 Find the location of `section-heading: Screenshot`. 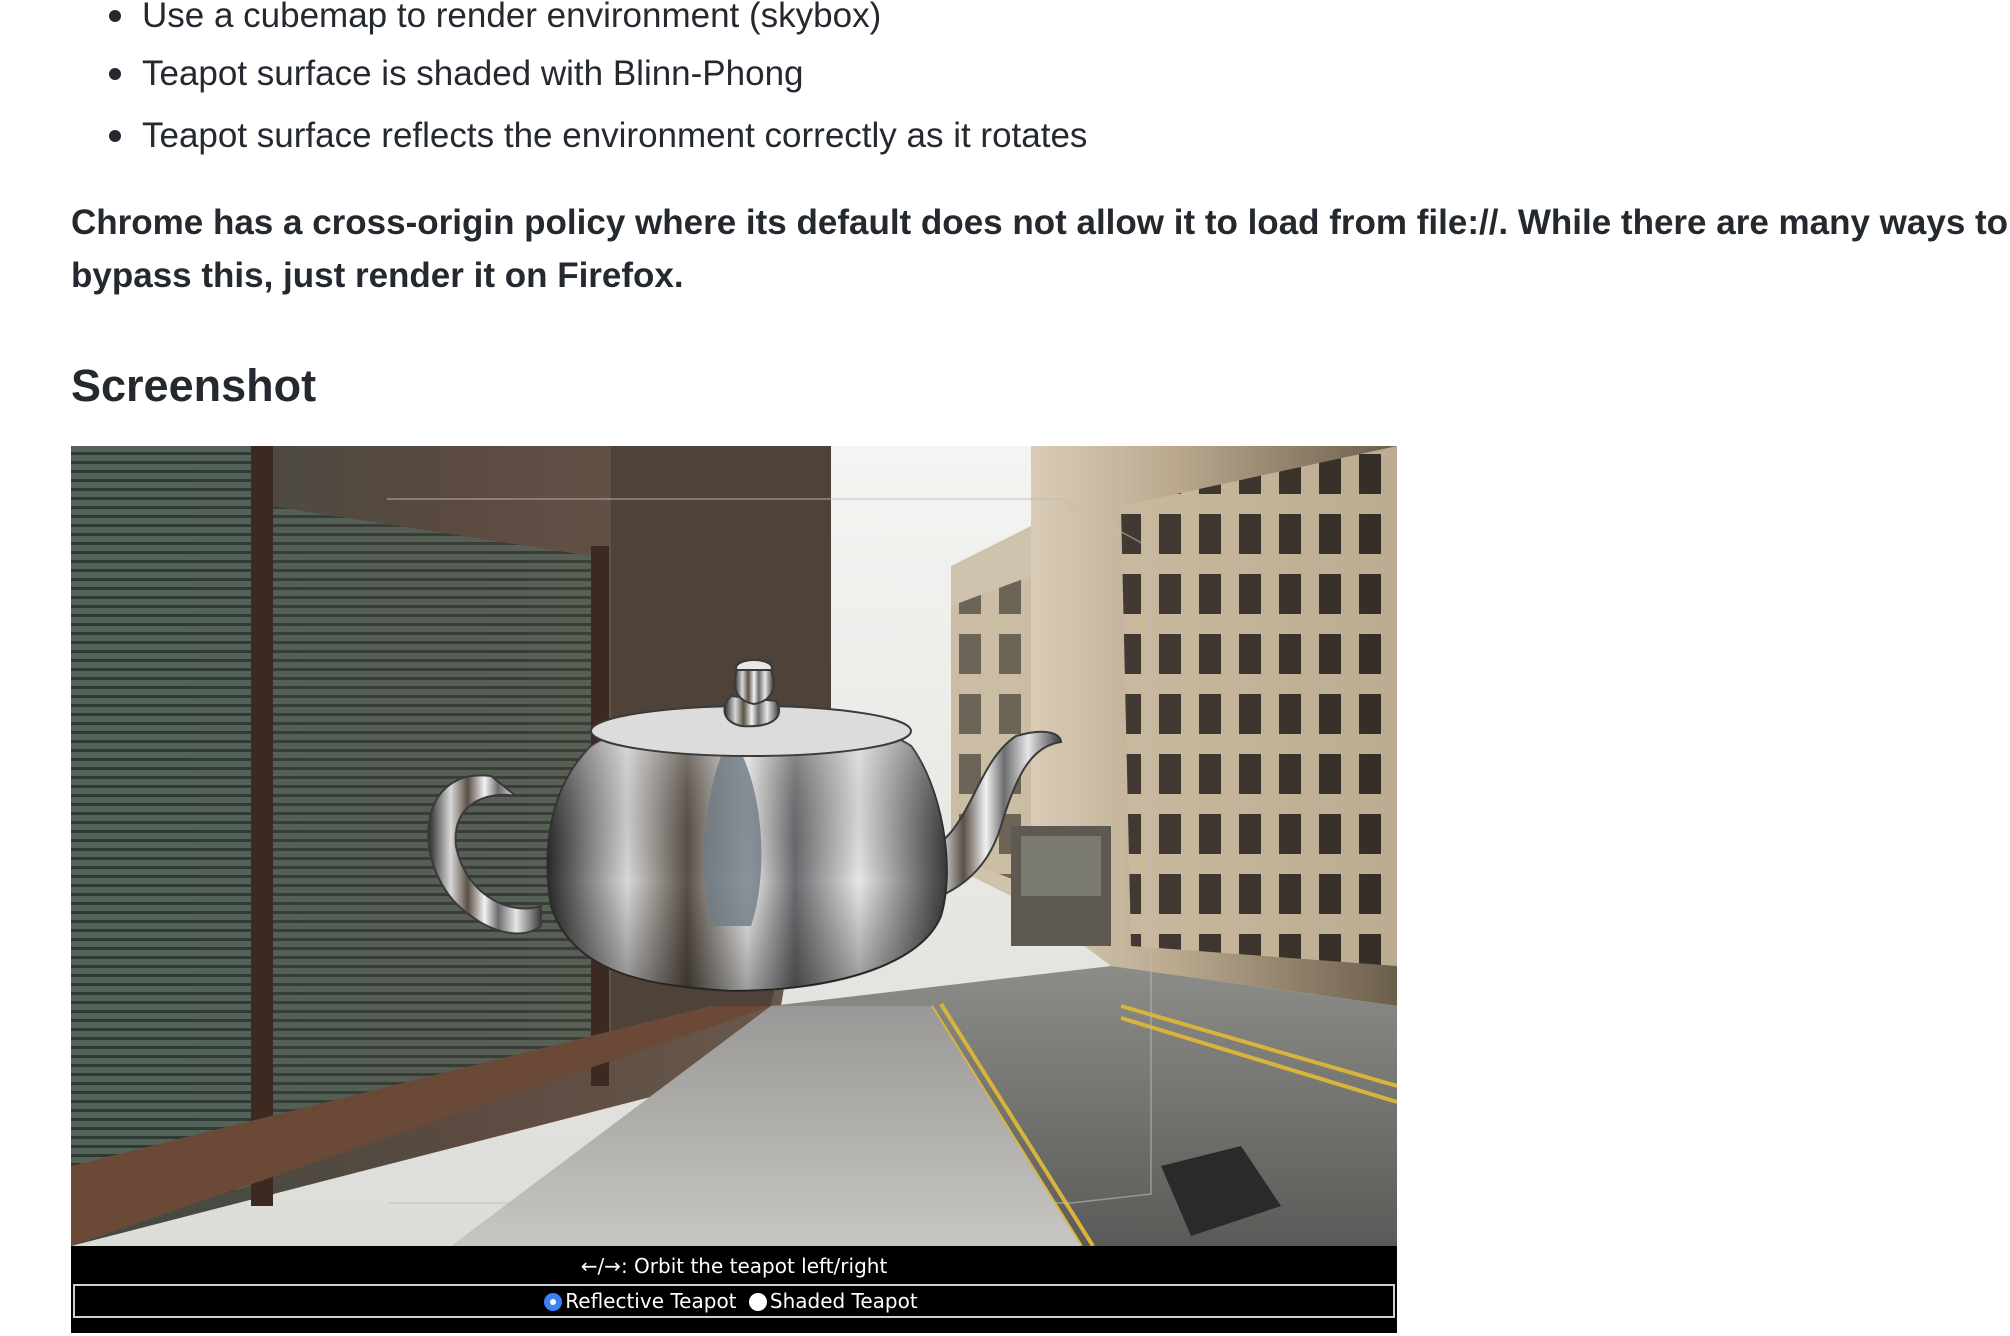

section-heading: Screenshot is located at coordinates (194, 385).